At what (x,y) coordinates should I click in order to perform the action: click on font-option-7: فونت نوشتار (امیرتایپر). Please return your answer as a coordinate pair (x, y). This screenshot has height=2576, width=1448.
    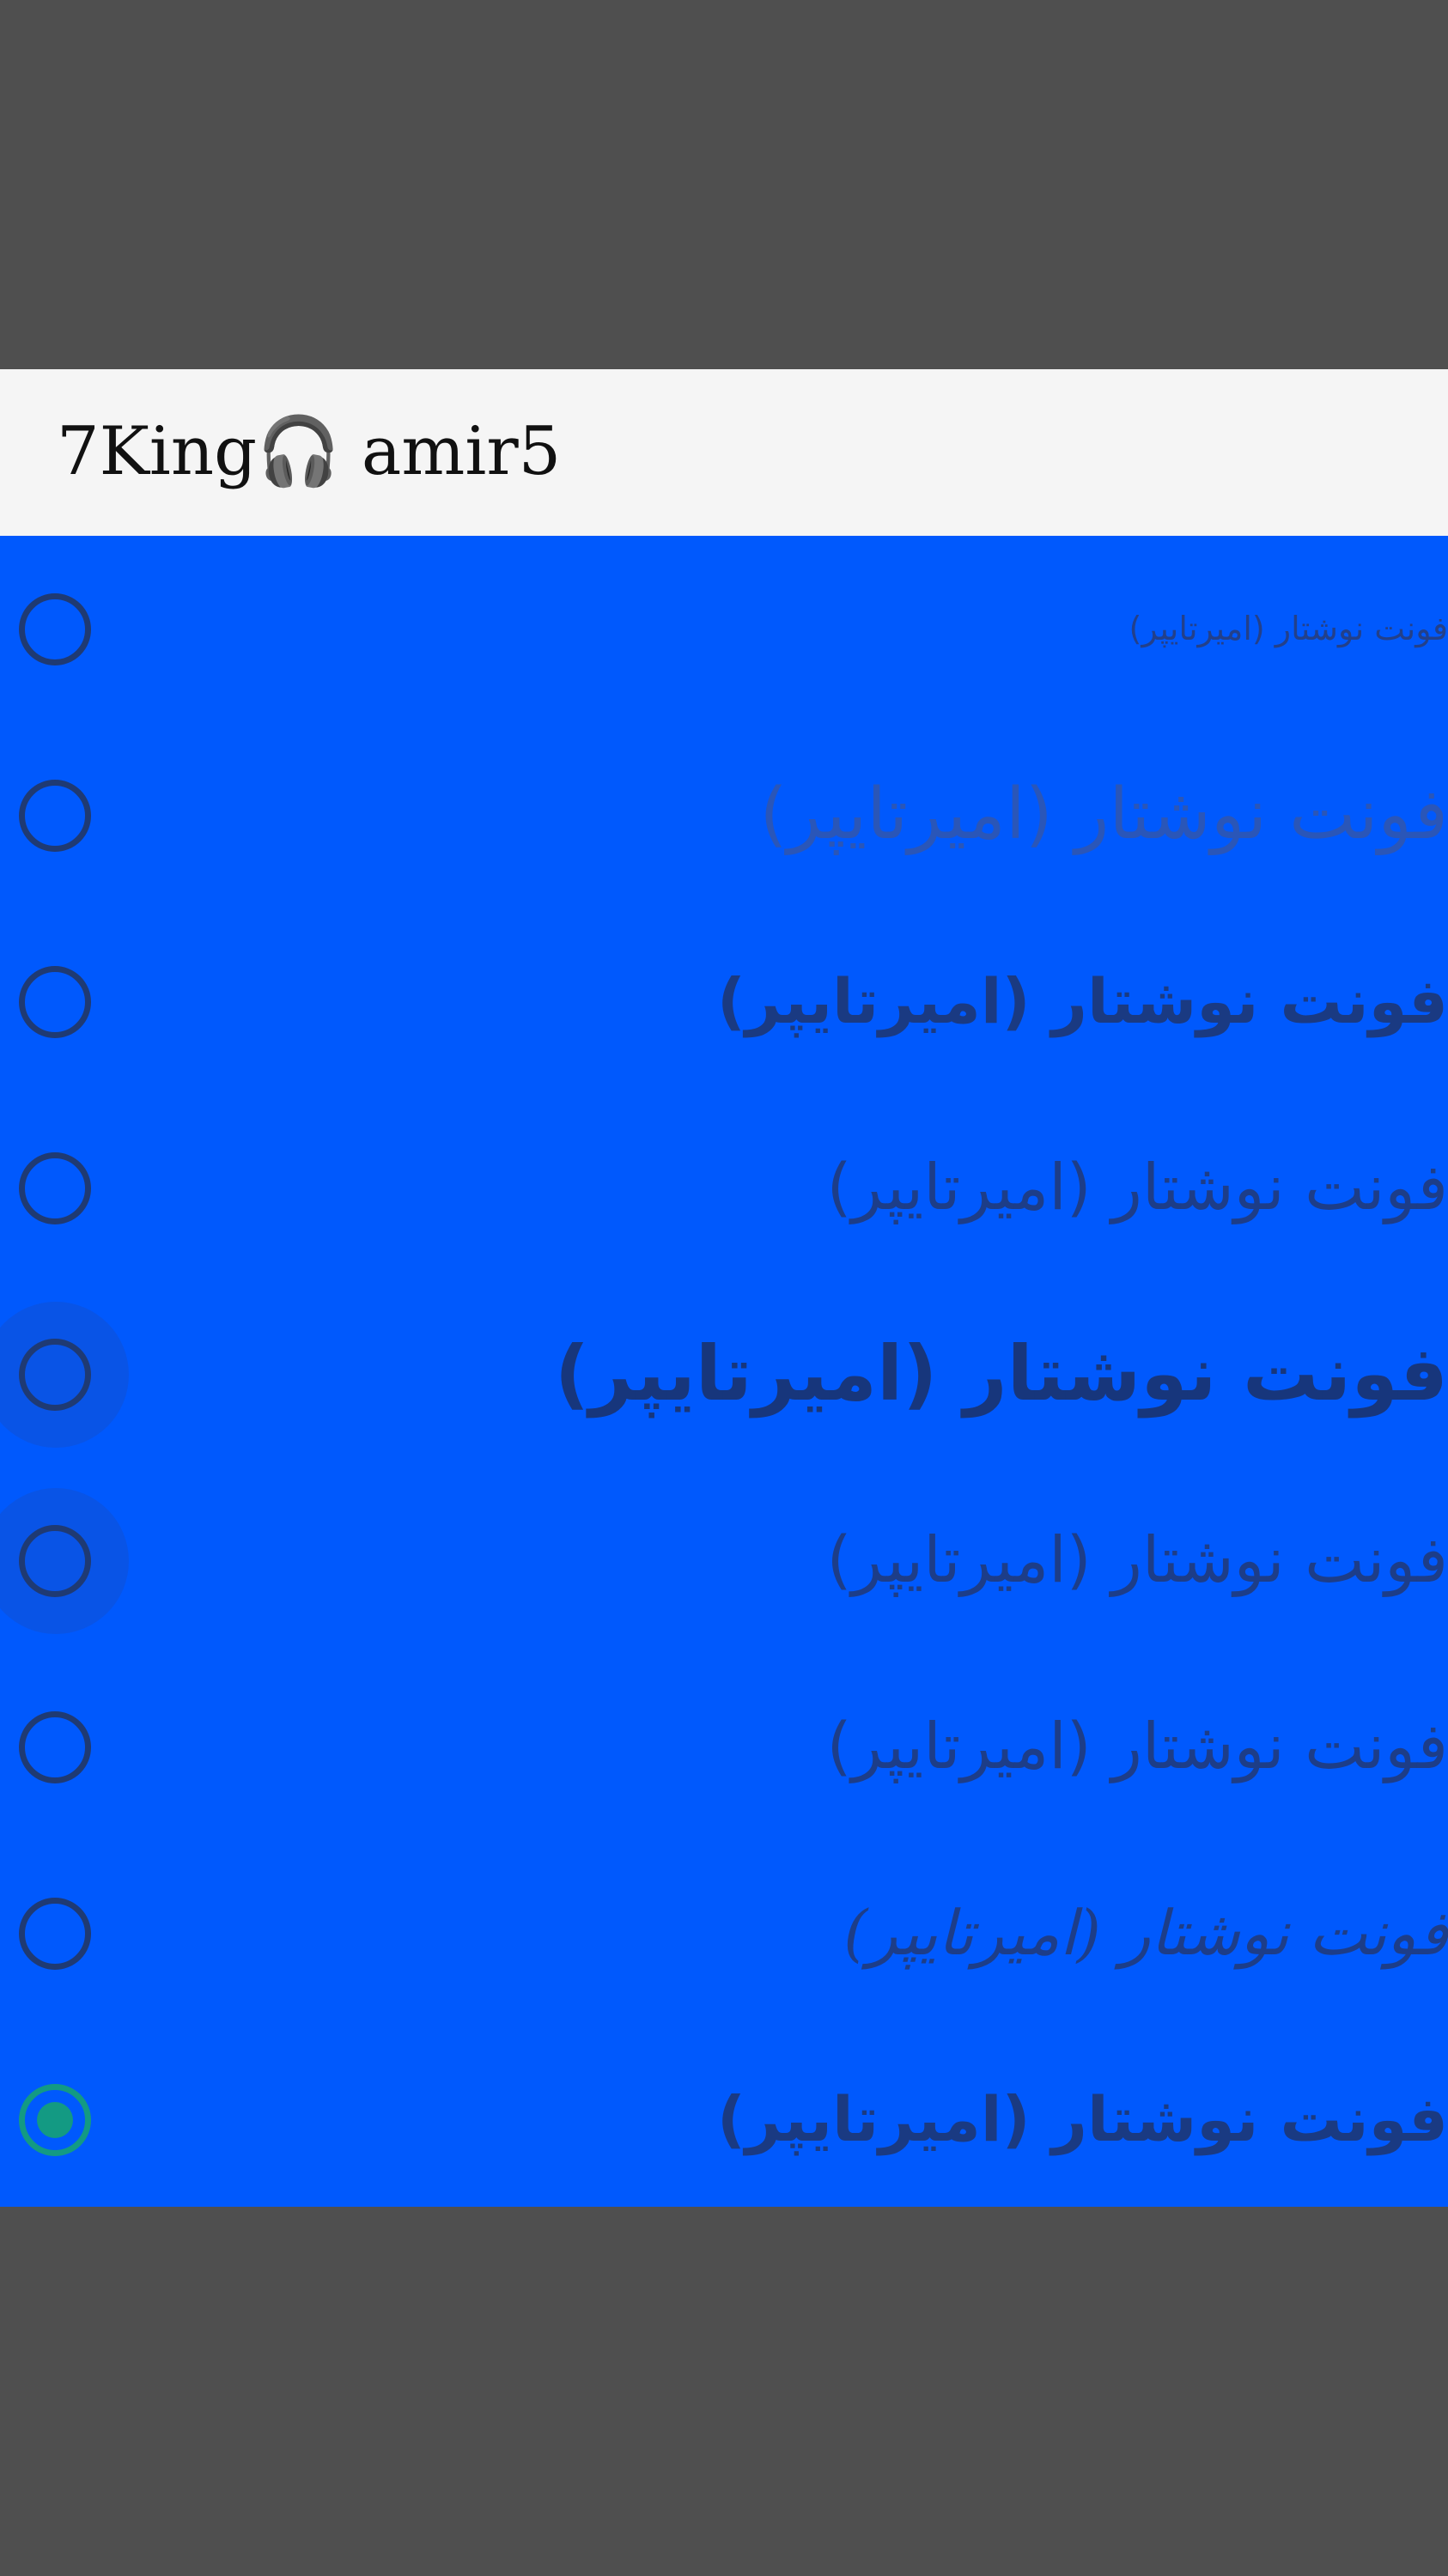
    Looking at the image, I should click on (724, 1747).